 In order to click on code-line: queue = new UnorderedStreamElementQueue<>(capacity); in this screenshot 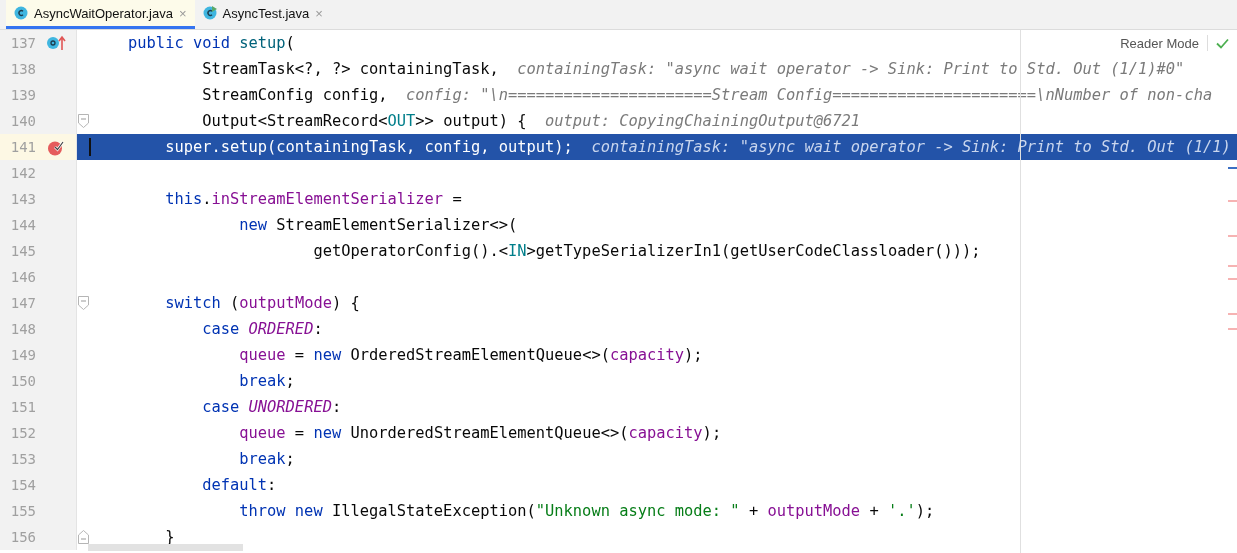, I will do `click(480, 433)`.